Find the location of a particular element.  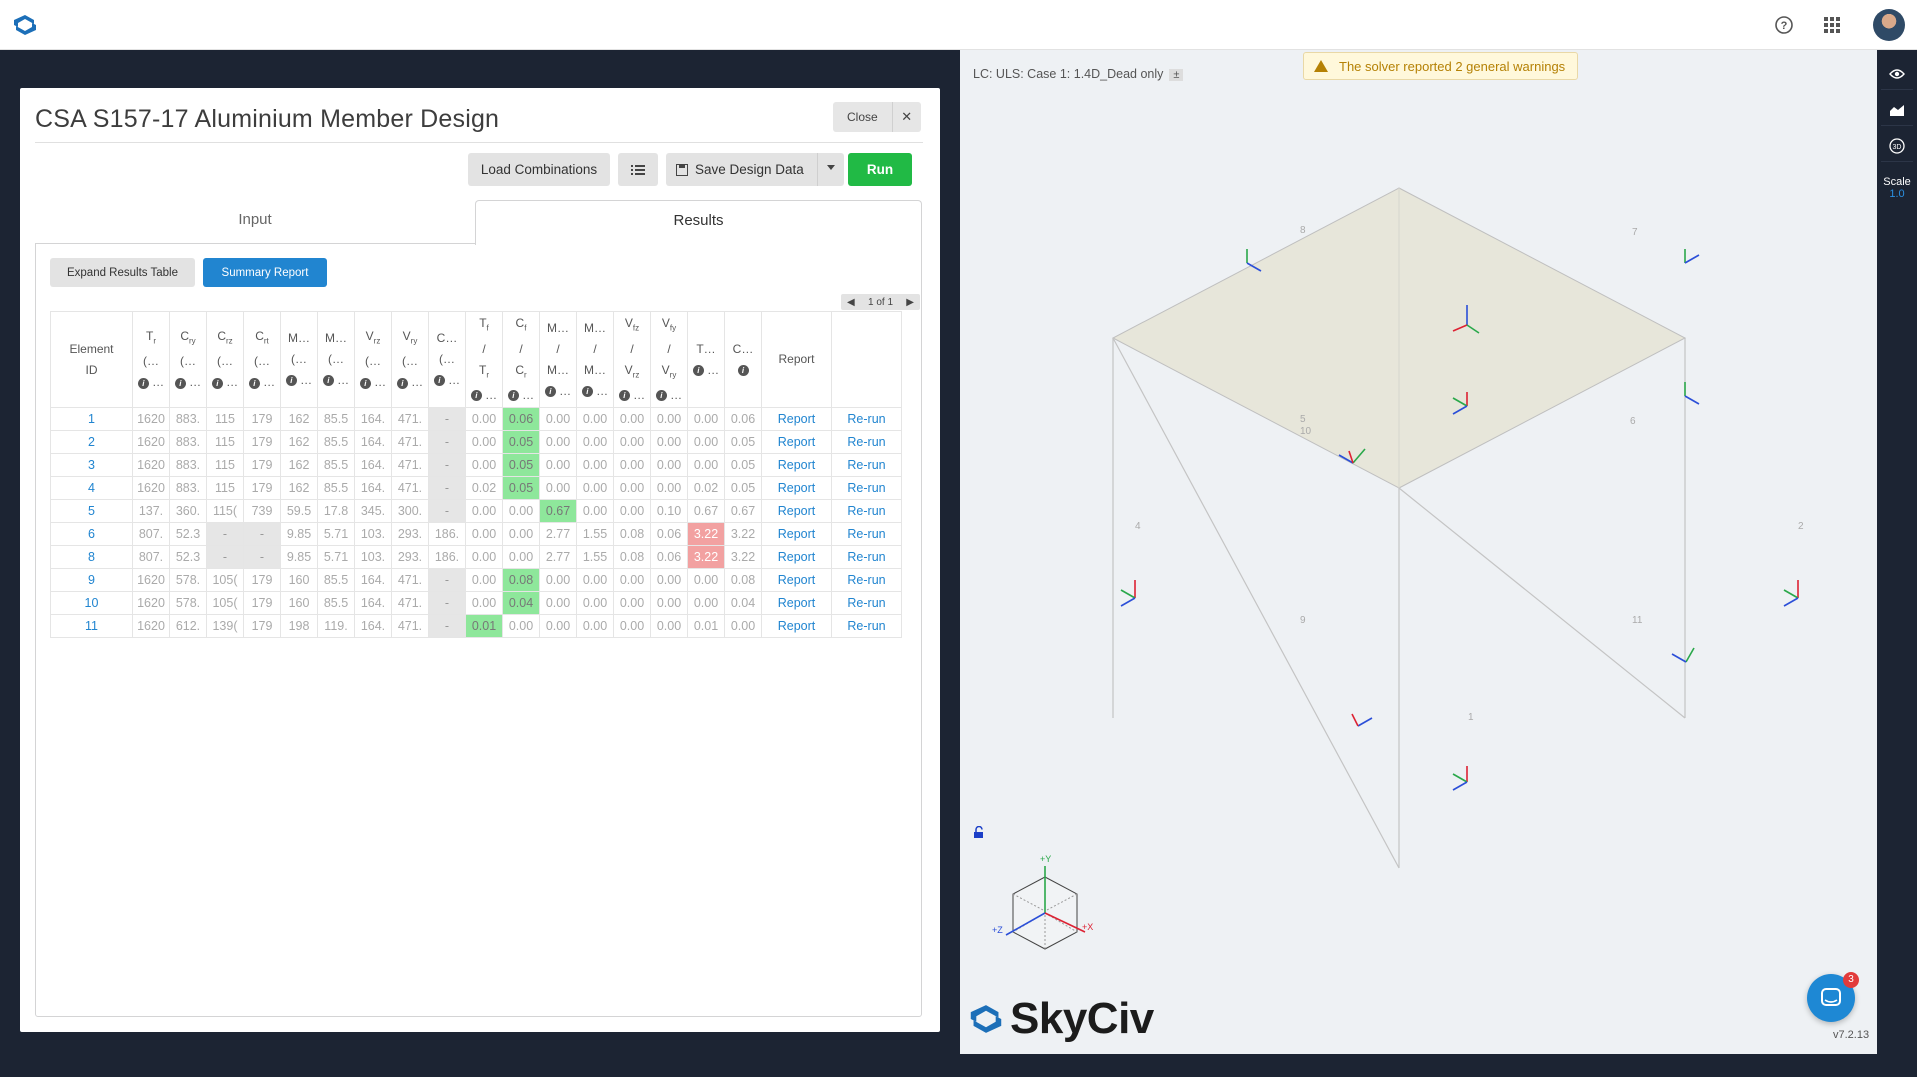

close-button: Close ✕ is located at coordinates (877, 117).